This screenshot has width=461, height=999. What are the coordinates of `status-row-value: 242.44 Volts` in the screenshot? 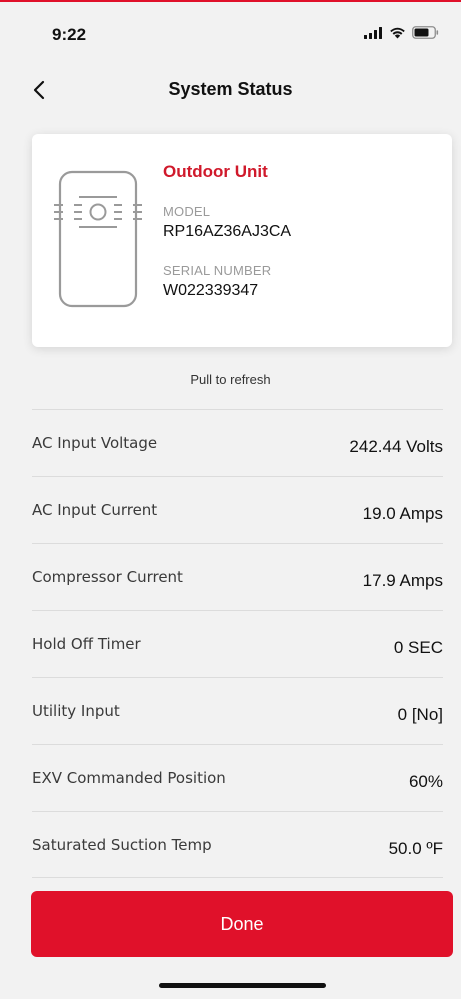 It's located at (396, 446).